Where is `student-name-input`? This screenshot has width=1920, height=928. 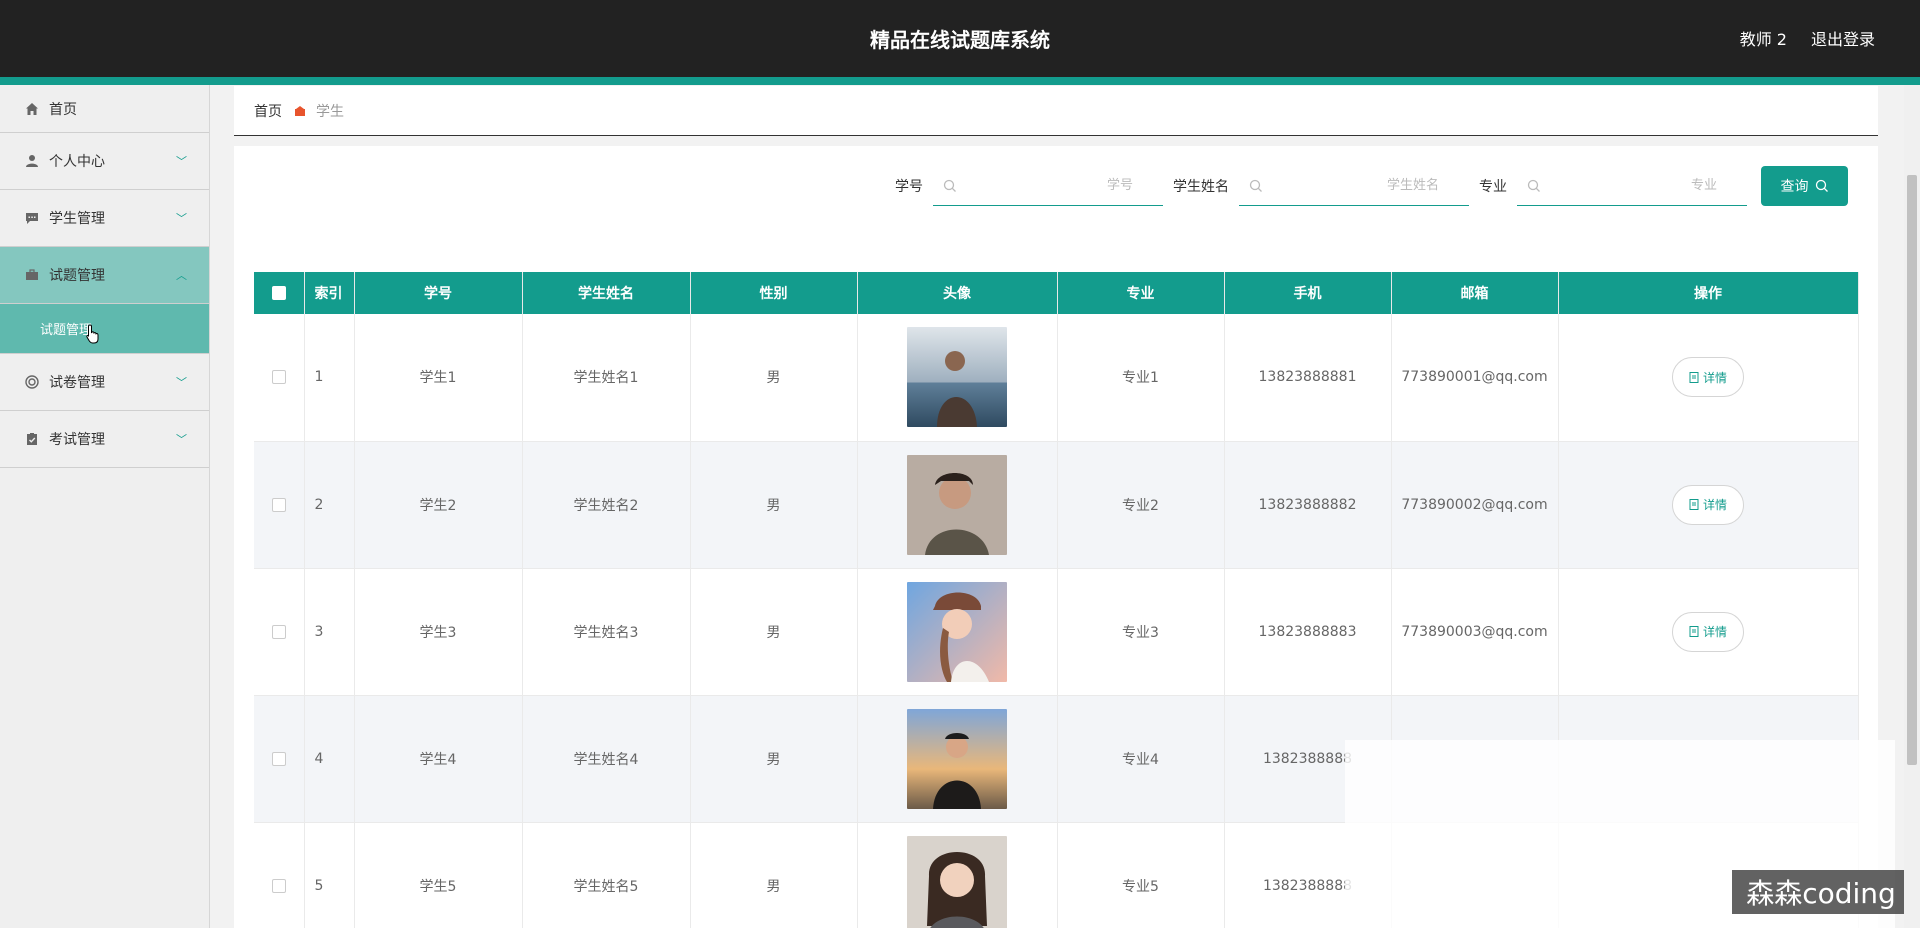
student-name-input is located at coordinates (1354, 185).